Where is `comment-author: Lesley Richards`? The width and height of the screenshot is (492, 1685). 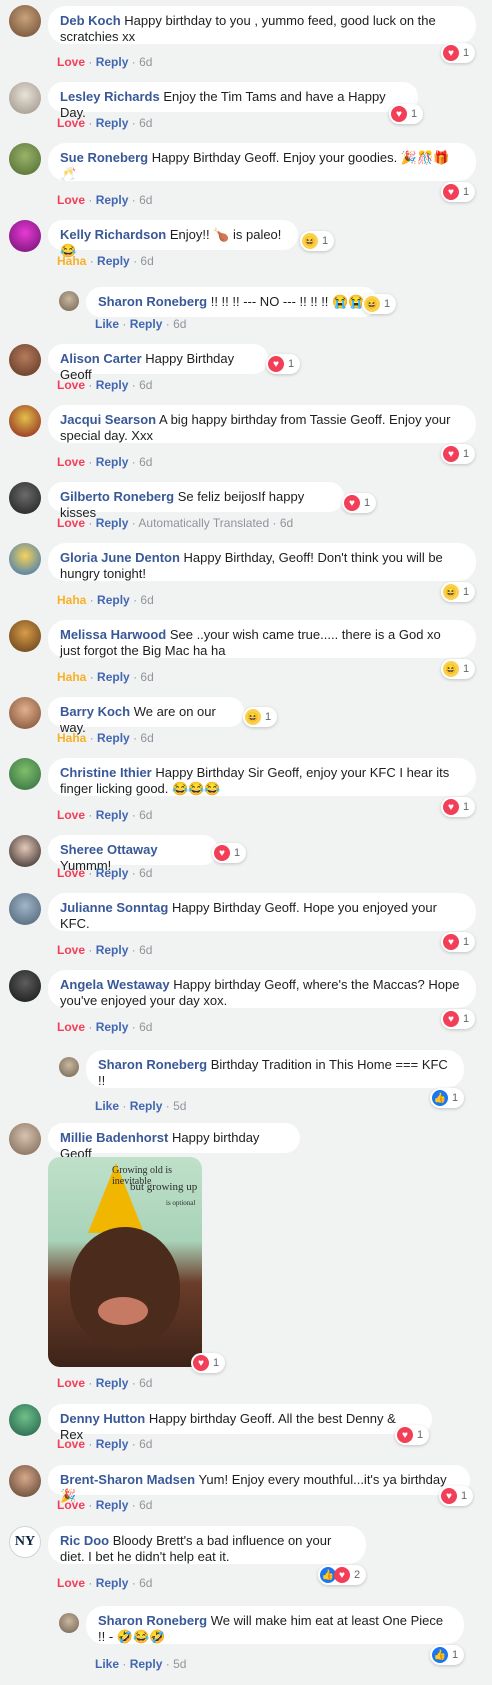
comment-author: Lesley Richards is located at coordinates (110, 96).